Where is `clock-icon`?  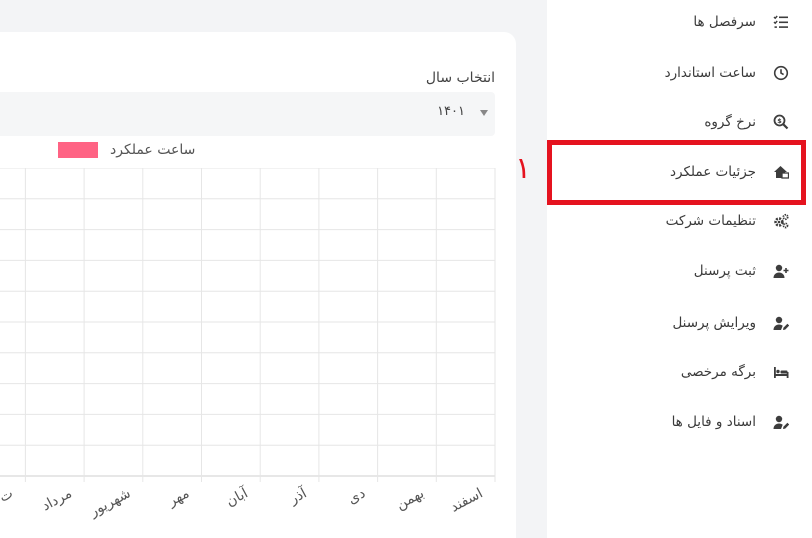
clock-icon is located at coordinates (781, 73).